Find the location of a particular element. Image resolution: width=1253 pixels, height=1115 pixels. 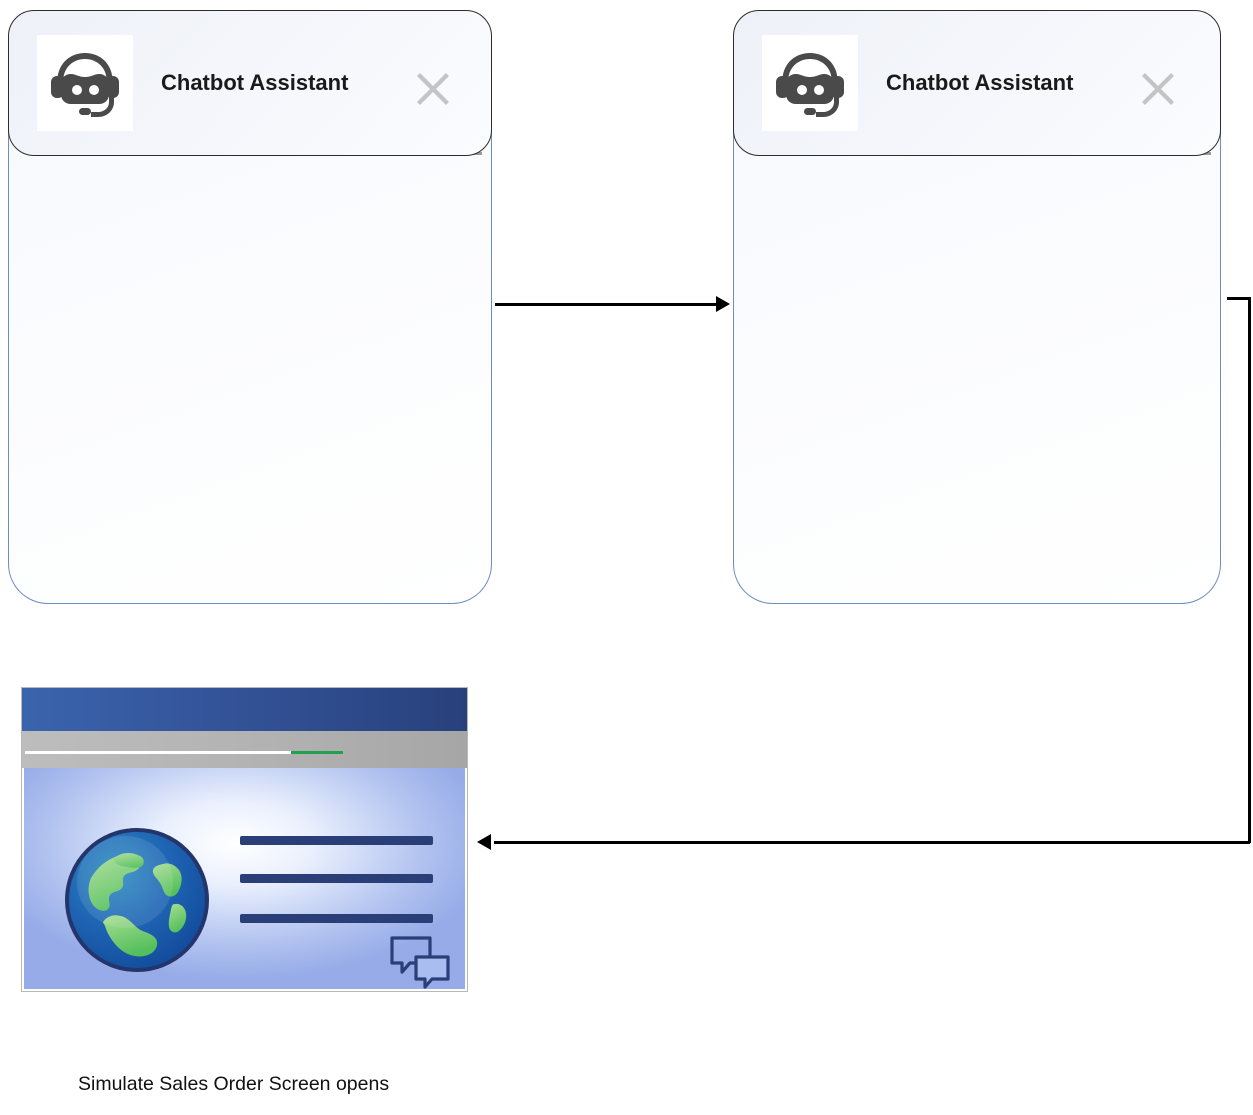

browser-content-area is located at coordinates (244, 878).